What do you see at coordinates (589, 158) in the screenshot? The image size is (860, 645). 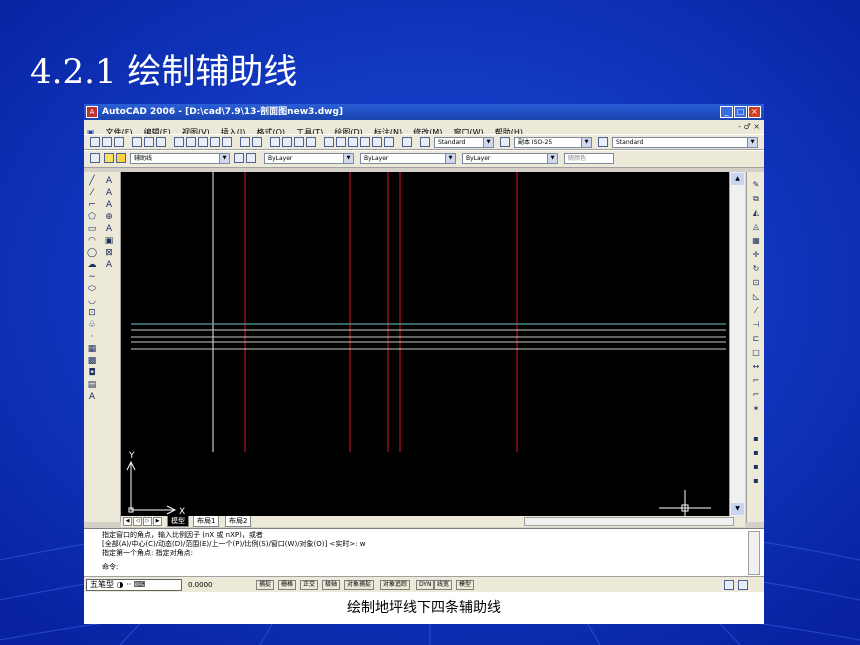 I see `plotstyle-select: 随颜色` at bounding box center [589, 158].